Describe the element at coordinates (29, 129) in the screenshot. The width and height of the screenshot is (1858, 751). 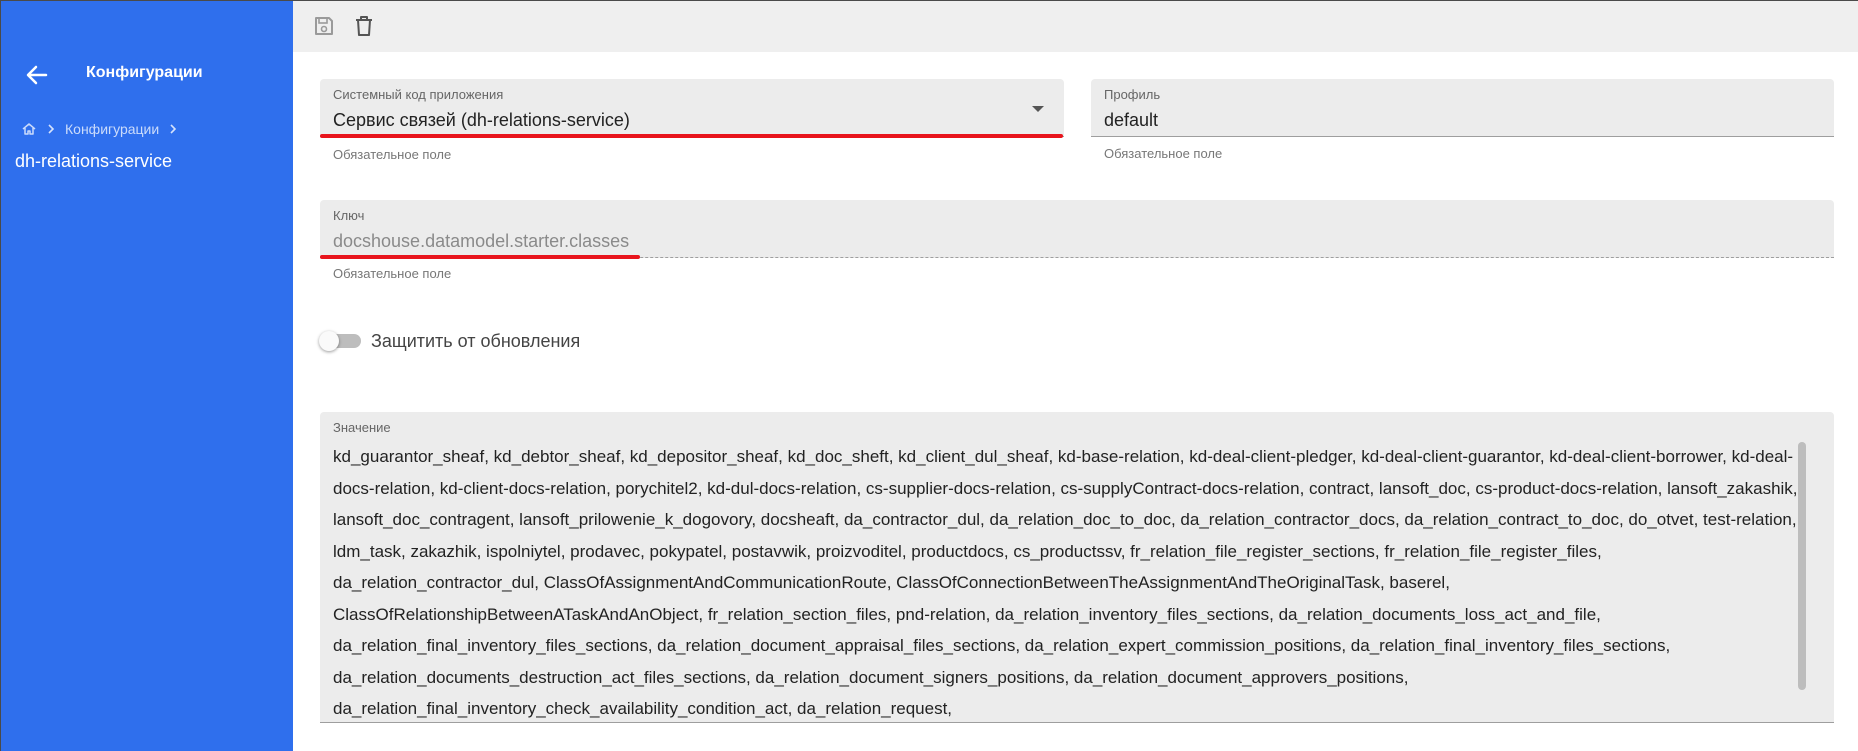
I see `home-icon` at that location.